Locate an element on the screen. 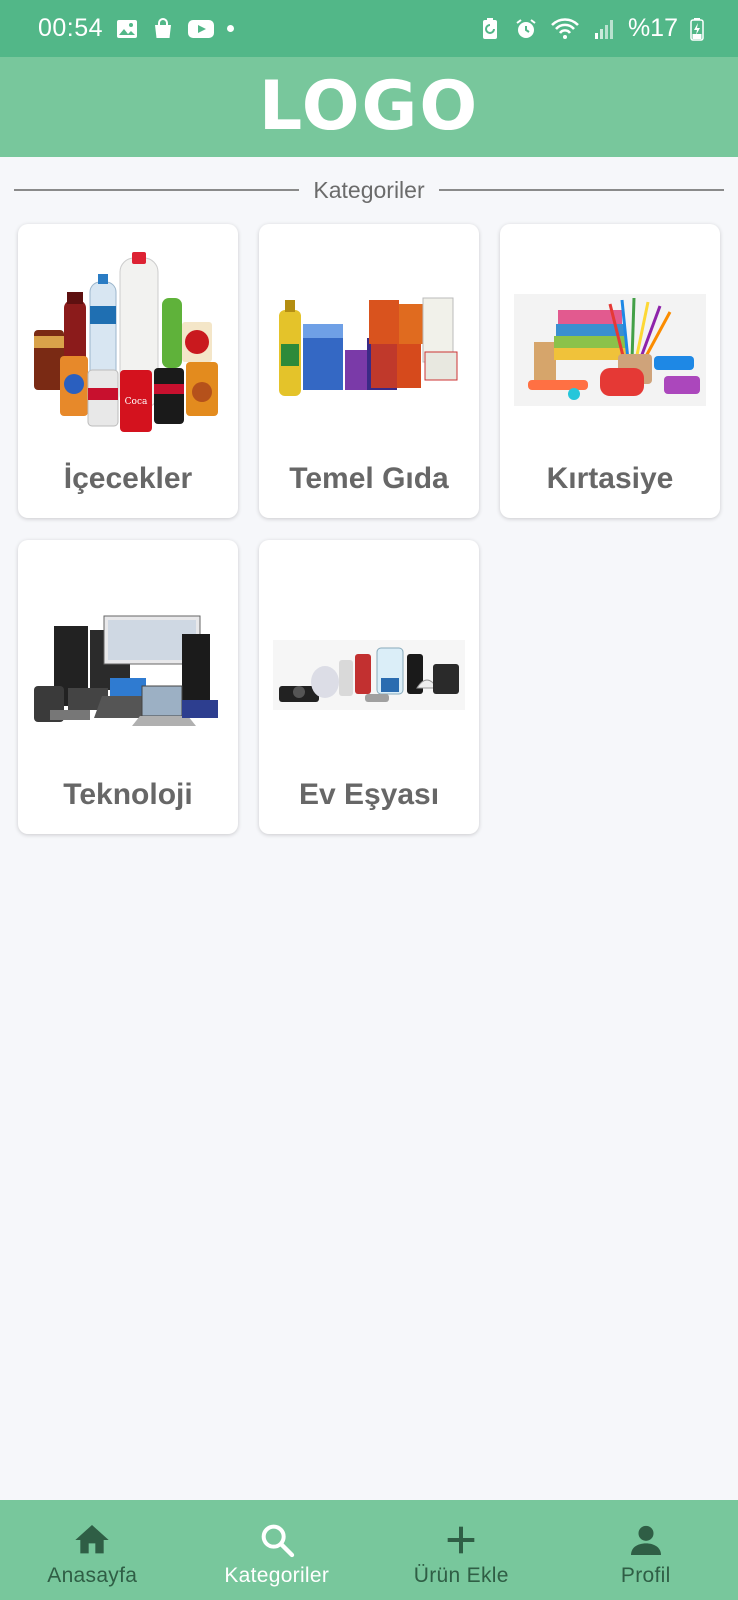 The width and height of the screenshot is (738, 1600). divider-left is located at coordinates (157, 190).